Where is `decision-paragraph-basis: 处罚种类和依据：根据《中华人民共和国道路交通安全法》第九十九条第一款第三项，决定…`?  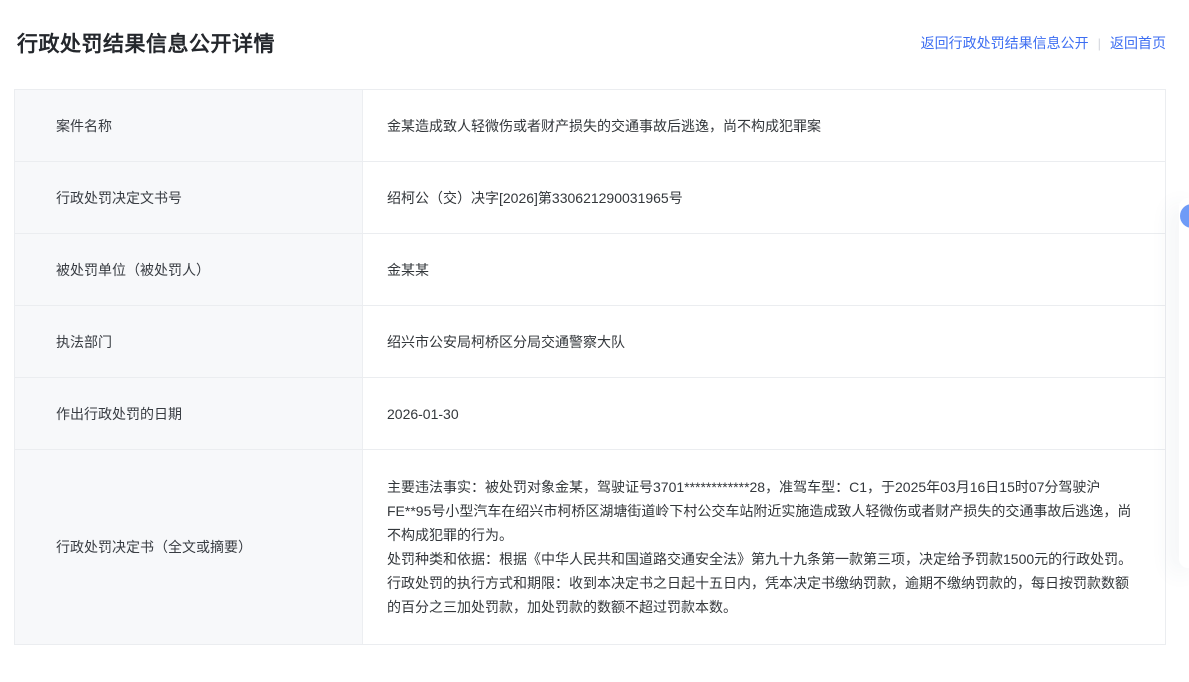
decision-paragraph-basis: 处罚种类和依据：根据《中华人民共和国道路交通安全法》第九十九条第一款第三项，决定… is located at coordinates (760, 559).